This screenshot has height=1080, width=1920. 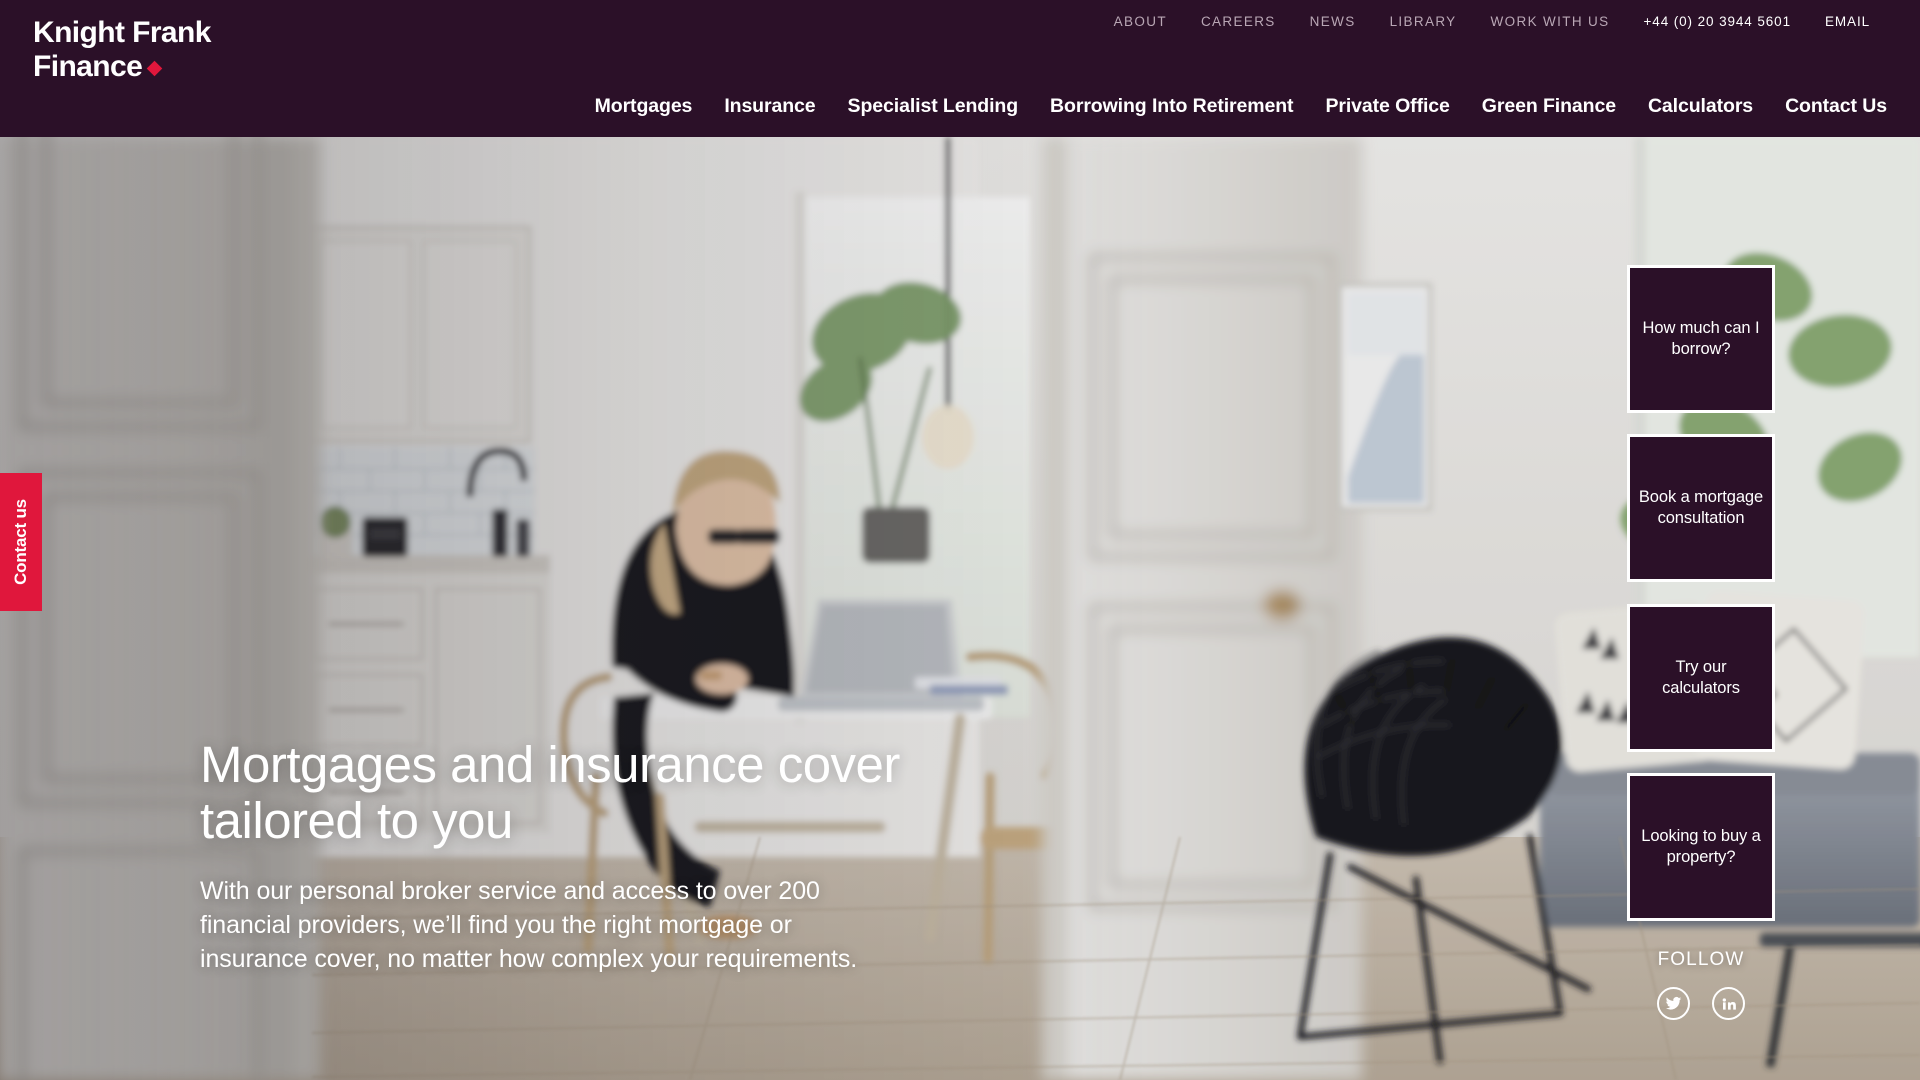 What do you see at coordinates (1550, 21) in the screenshot?
I see `utility-nav-item-work-with-us: WORK WITH US` at bounding box center [1550, 21].